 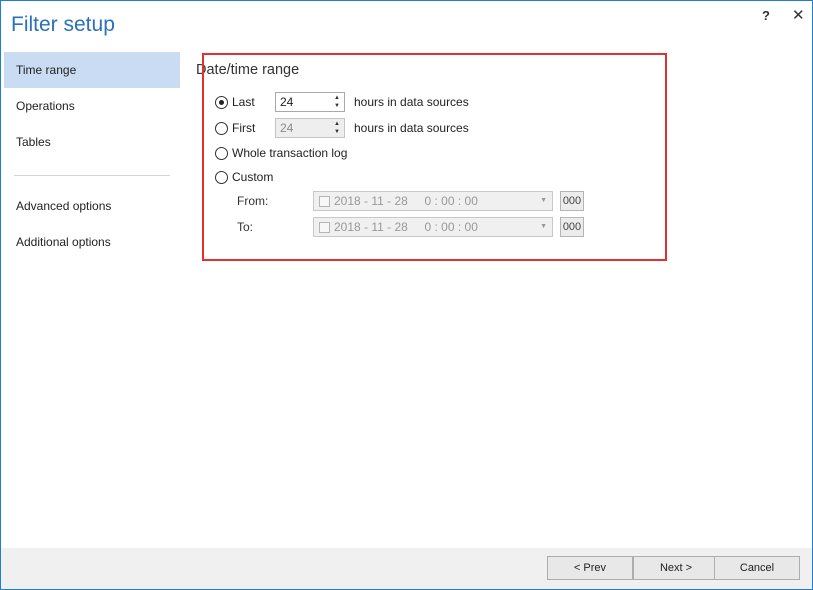 What do you see at coordinates (253, 201) in the screenshot?
I see `from-label: From:` at bounding box center [253, 201].